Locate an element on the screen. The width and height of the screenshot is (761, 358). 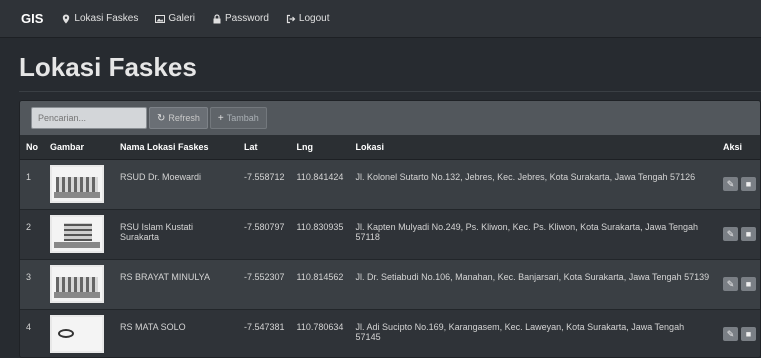
nav-item-label: Lokasi Faskes is located at coordinates (106, 18).